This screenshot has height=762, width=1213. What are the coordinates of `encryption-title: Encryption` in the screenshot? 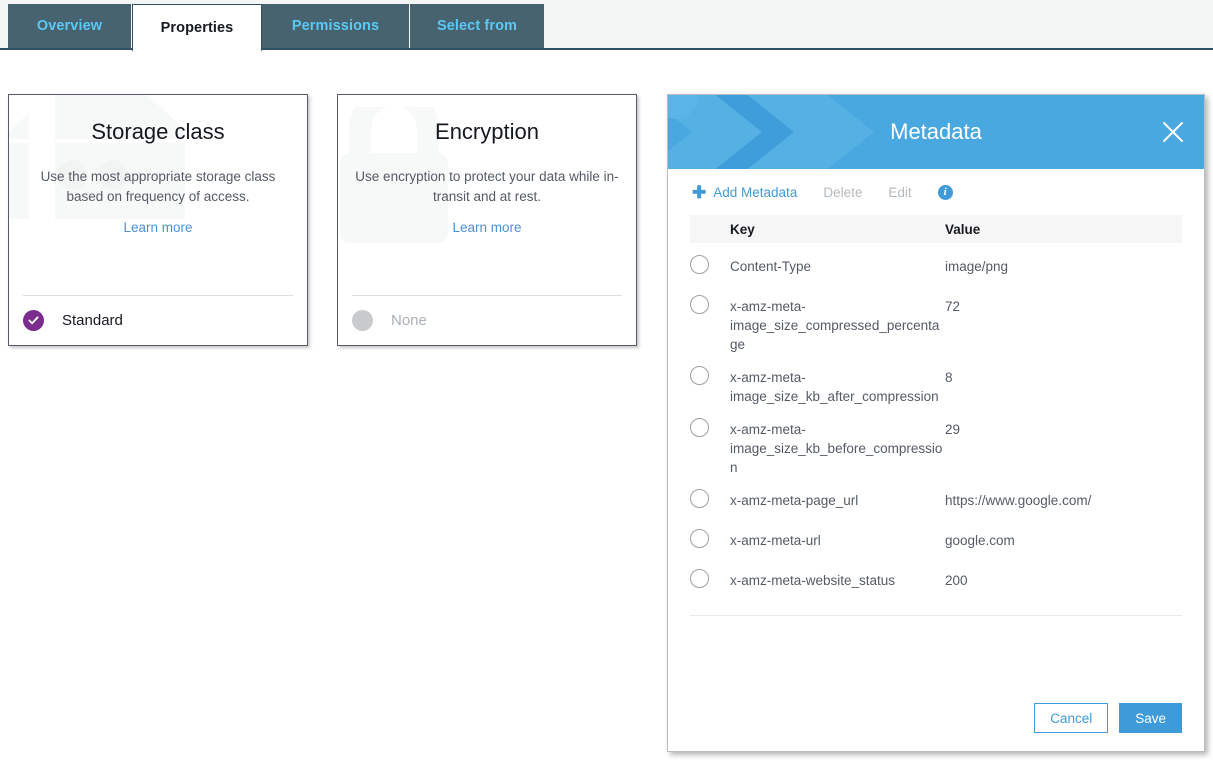 It's located at (487, 131).